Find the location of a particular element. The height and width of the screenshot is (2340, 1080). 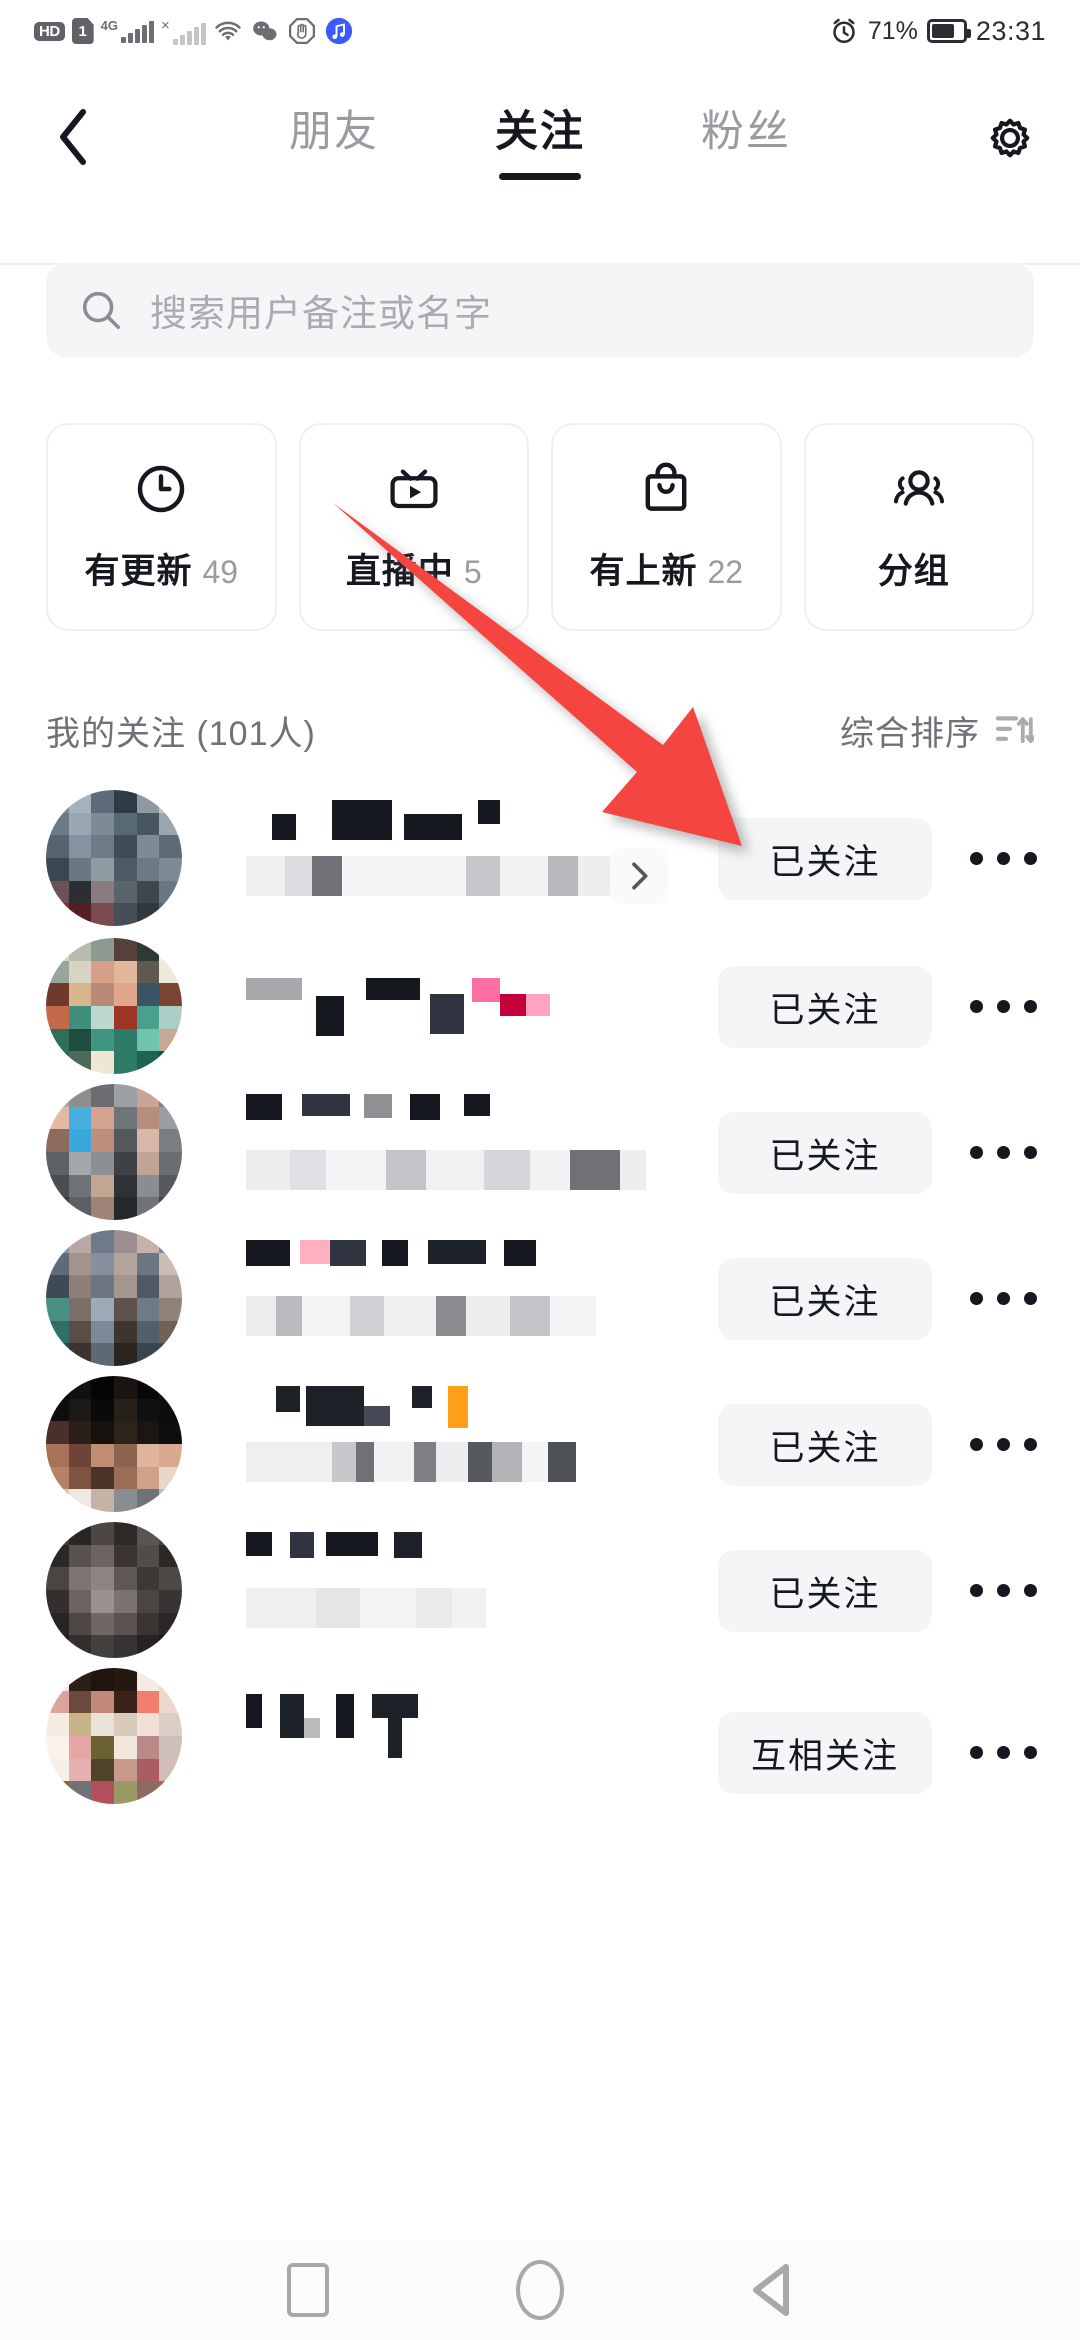

recents-square-icon is located at coordinates (308, 2290).